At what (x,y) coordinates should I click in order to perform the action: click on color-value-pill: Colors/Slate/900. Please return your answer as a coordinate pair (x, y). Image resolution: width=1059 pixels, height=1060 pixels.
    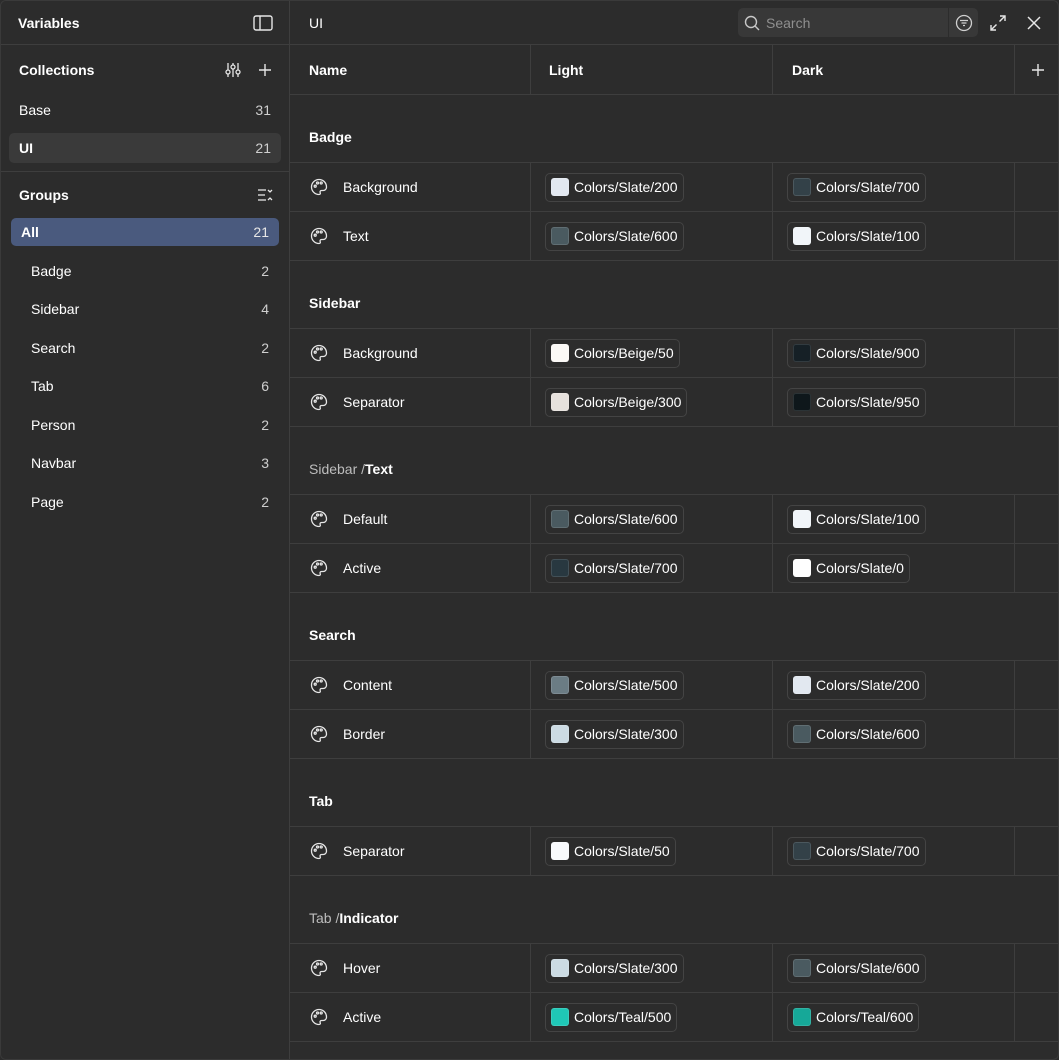
    Looking at the image, I should click on (856, 353).